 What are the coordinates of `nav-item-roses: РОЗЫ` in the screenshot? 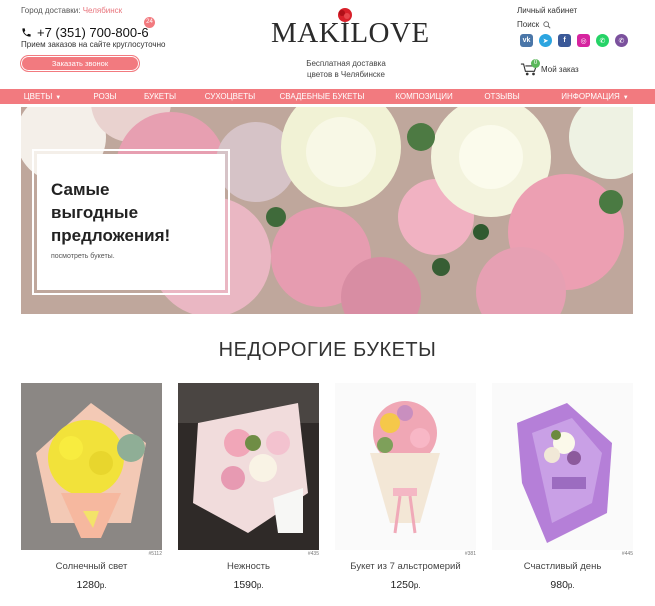 It's located at (105, 96).